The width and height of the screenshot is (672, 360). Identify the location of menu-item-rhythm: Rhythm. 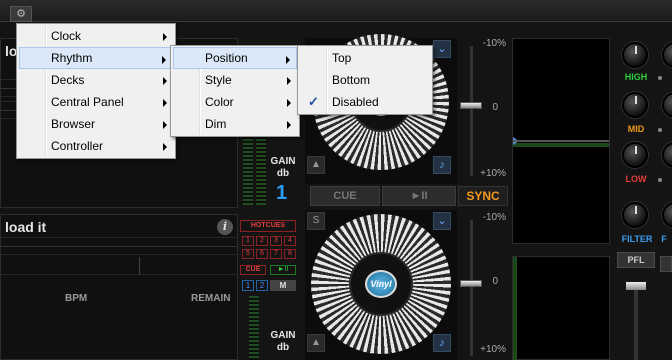
(96, 58).